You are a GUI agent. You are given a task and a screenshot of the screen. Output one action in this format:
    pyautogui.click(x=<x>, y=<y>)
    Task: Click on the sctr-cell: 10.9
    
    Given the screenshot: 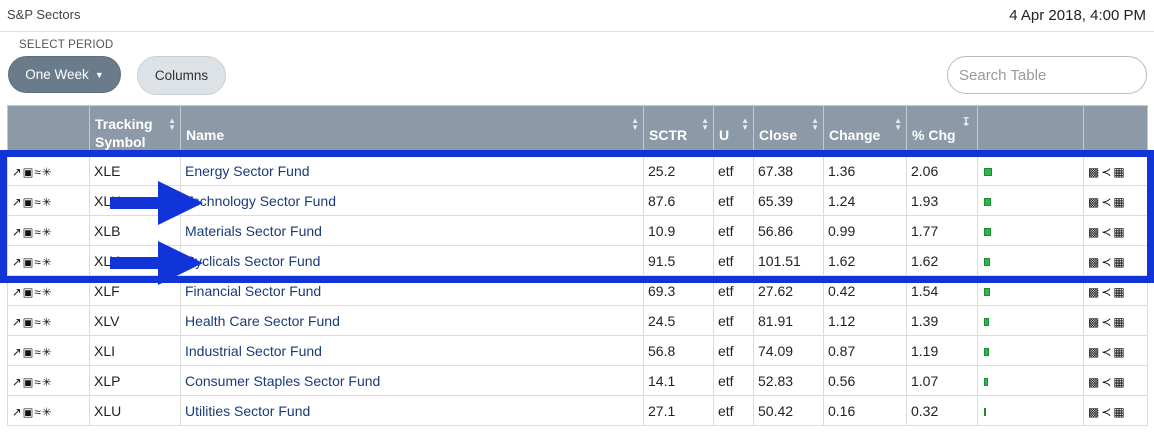 What is the action you would take?
    pyautogui.click(x=678, y=230)
    